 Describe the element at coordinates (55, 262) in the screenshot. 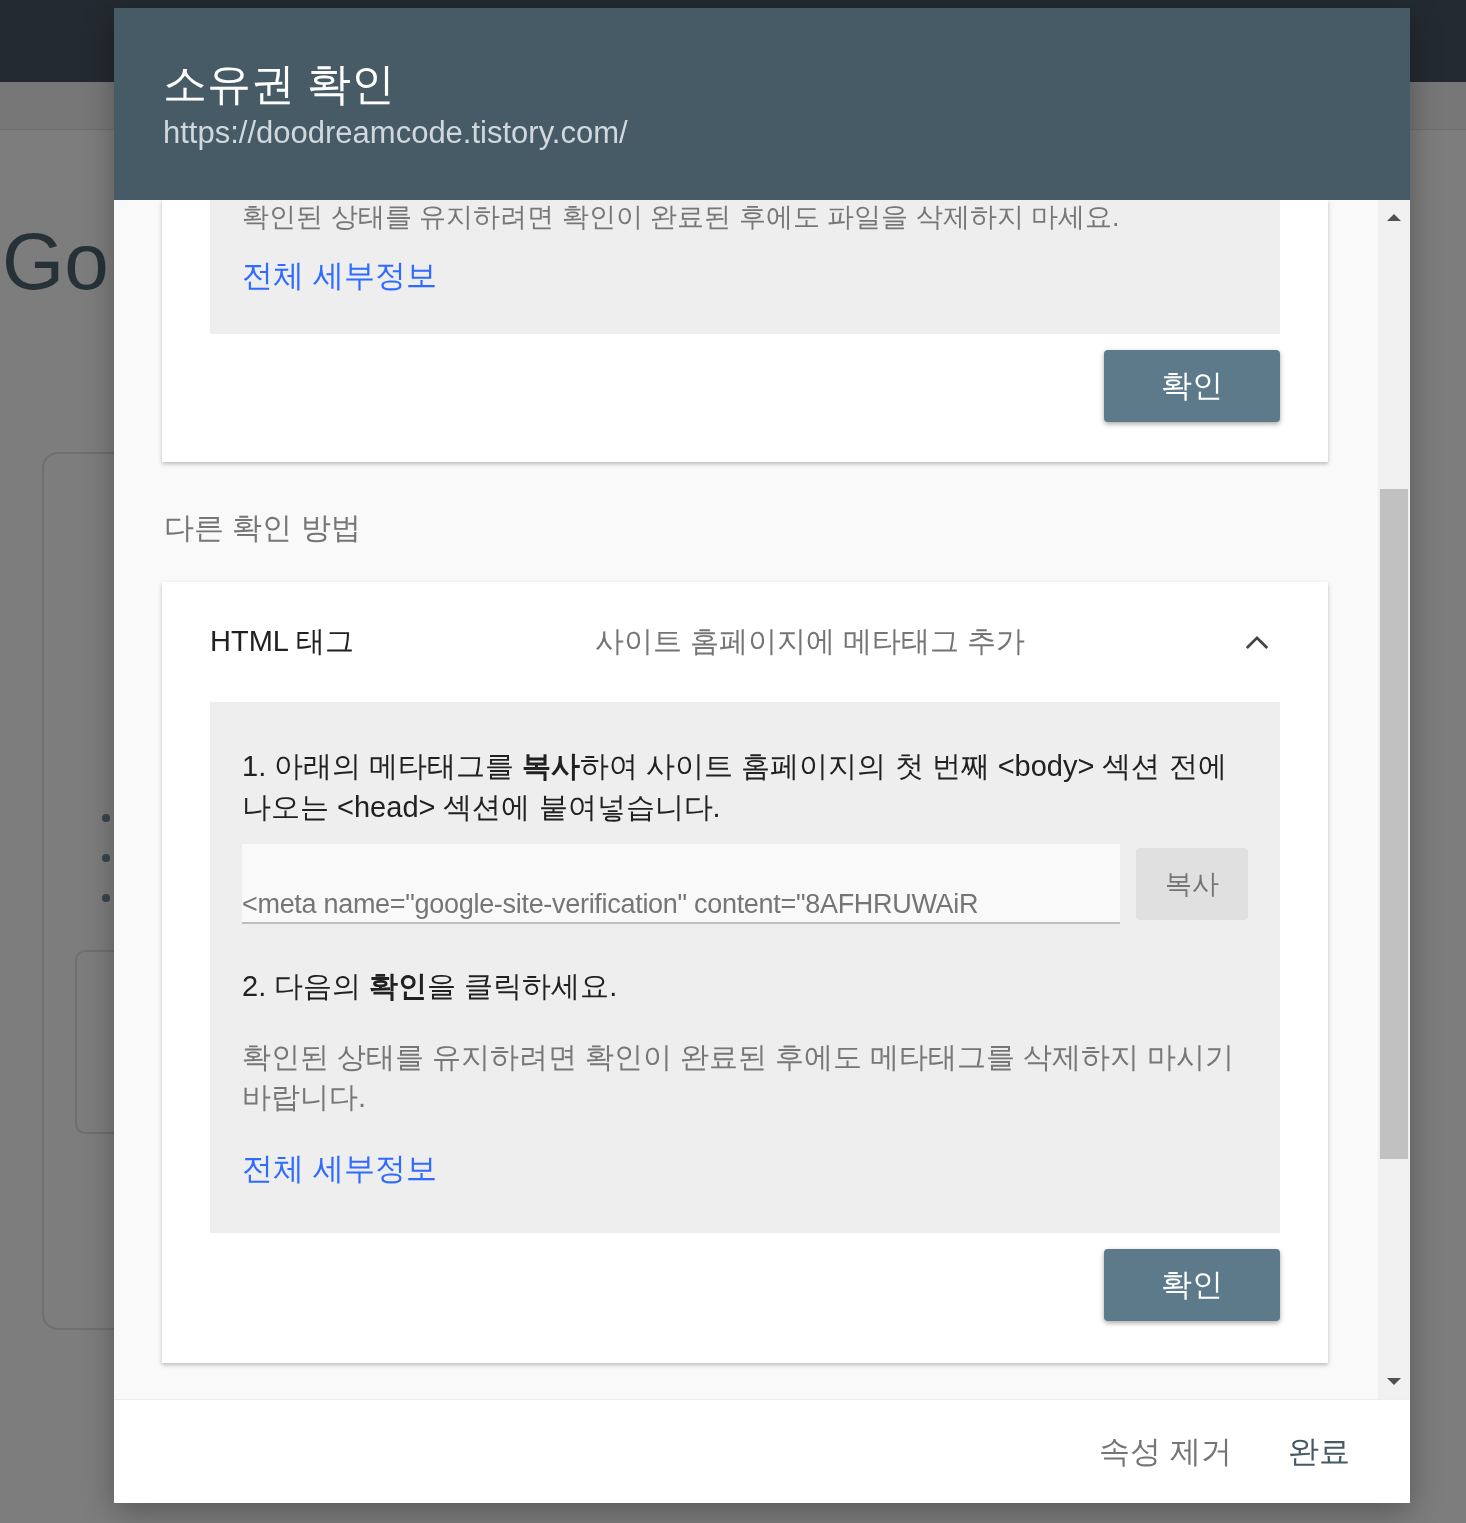

I see `logo-text: Go` at that location.